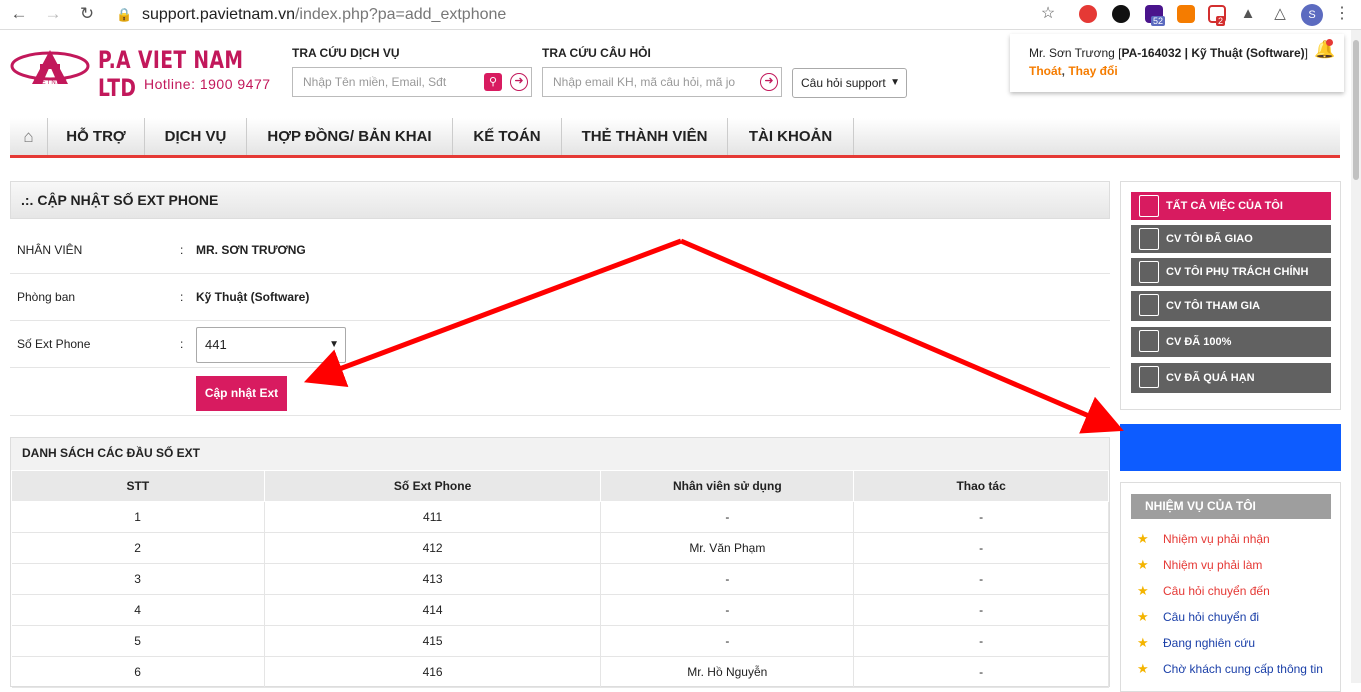  Describe the element at coordinates (560, 517) in the screenshot. I see `table-row: 1 411- -` at that location.